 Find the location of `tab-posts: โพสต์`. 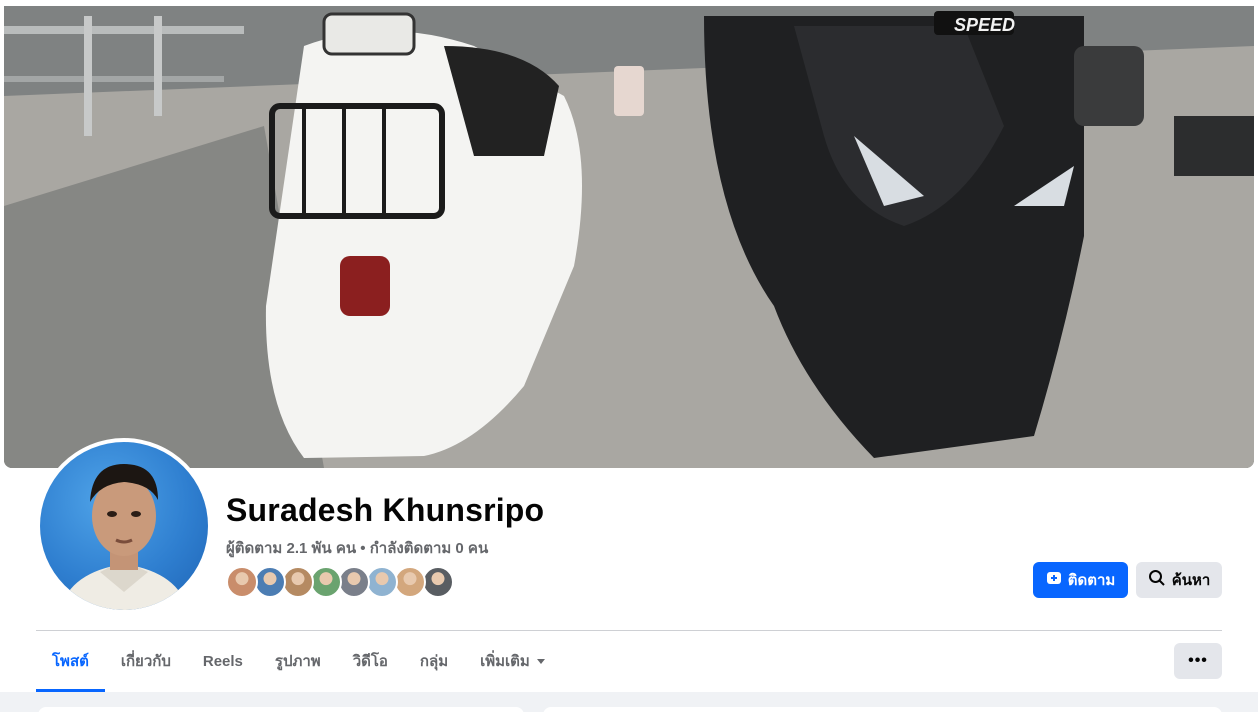

tab-posts: โพสต์ is located at coordinates (70, 662).